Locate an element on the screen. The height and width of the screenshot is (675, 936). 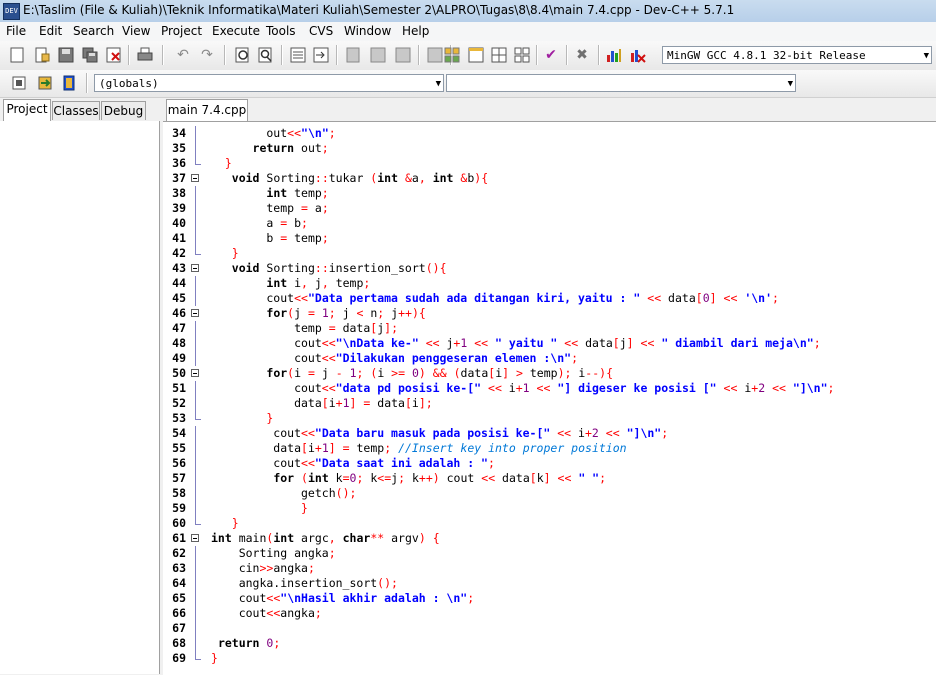
goto-line-icon is located at coordinates (298, 55).